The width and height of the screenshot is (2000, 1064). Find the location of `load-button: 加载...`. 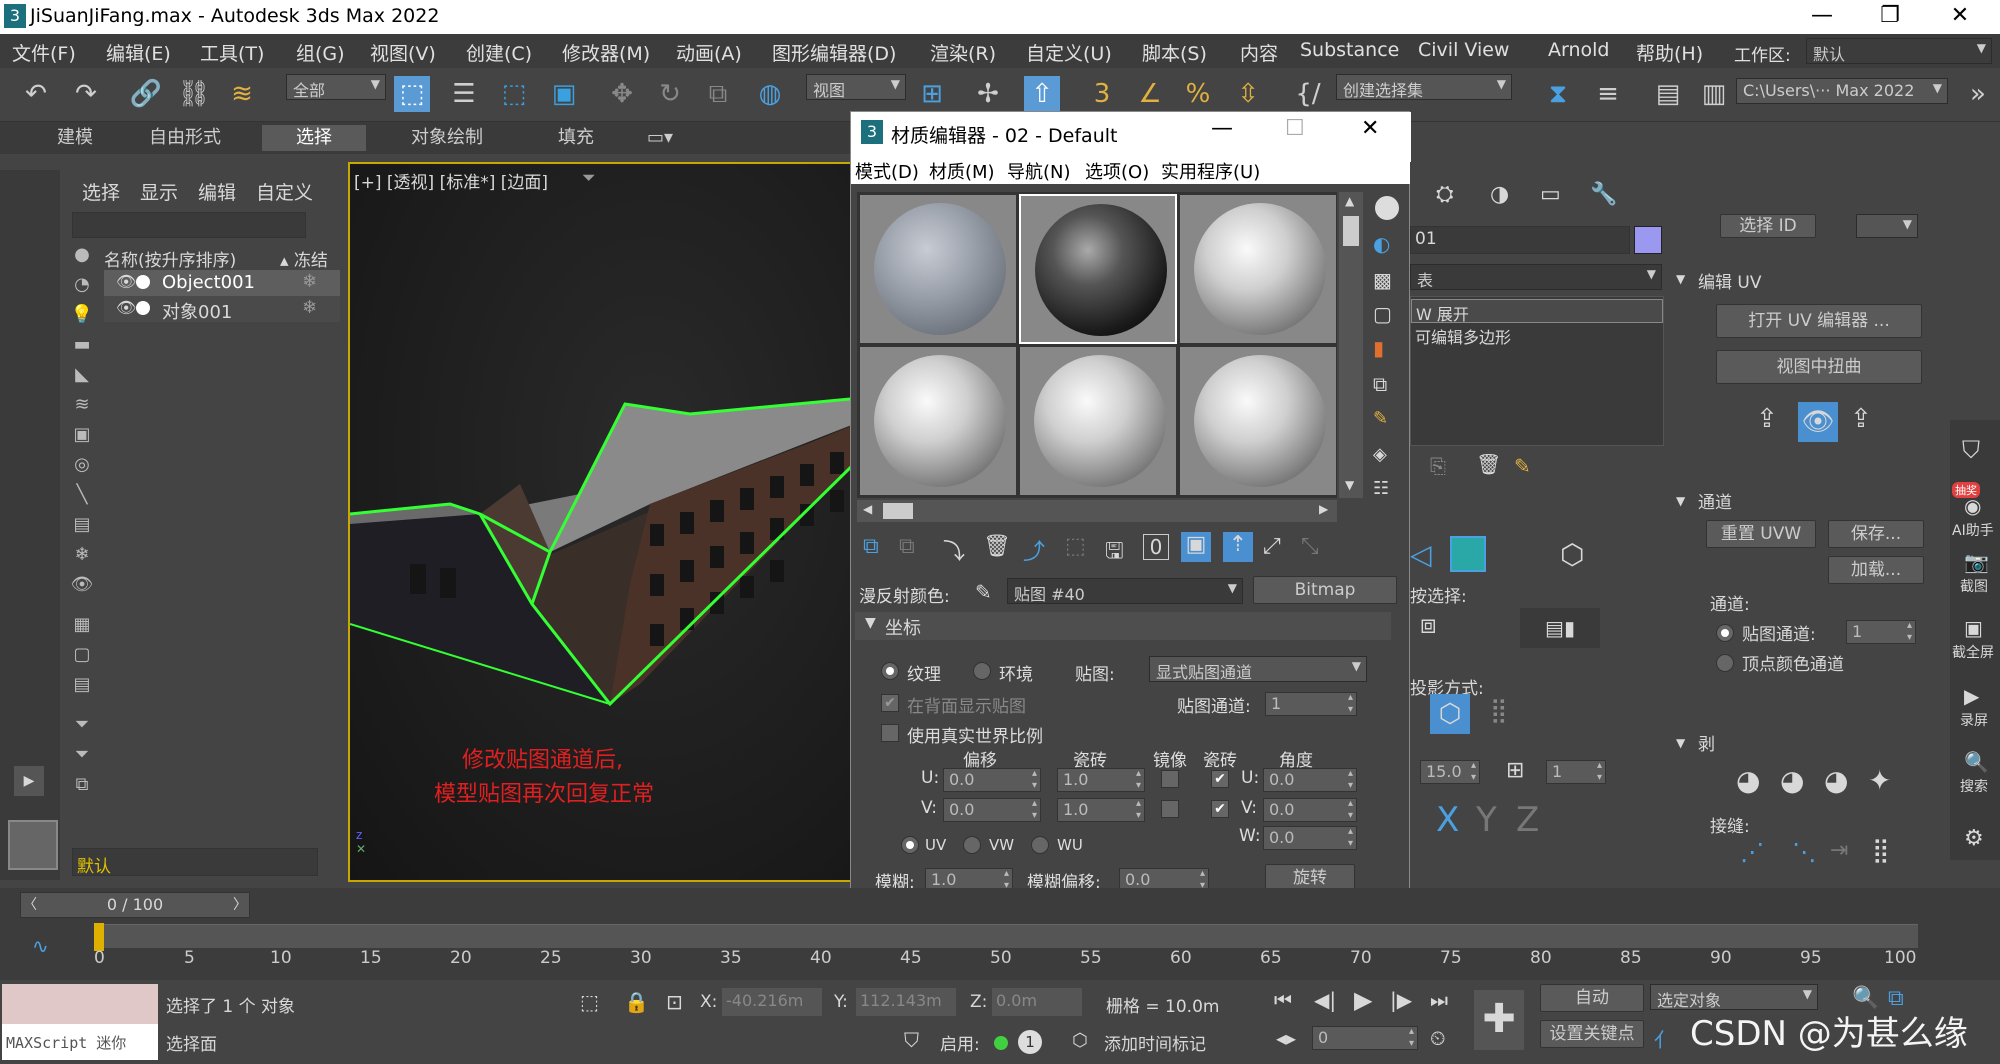

load-button: 加载... is located at coordinates (1876, 570).